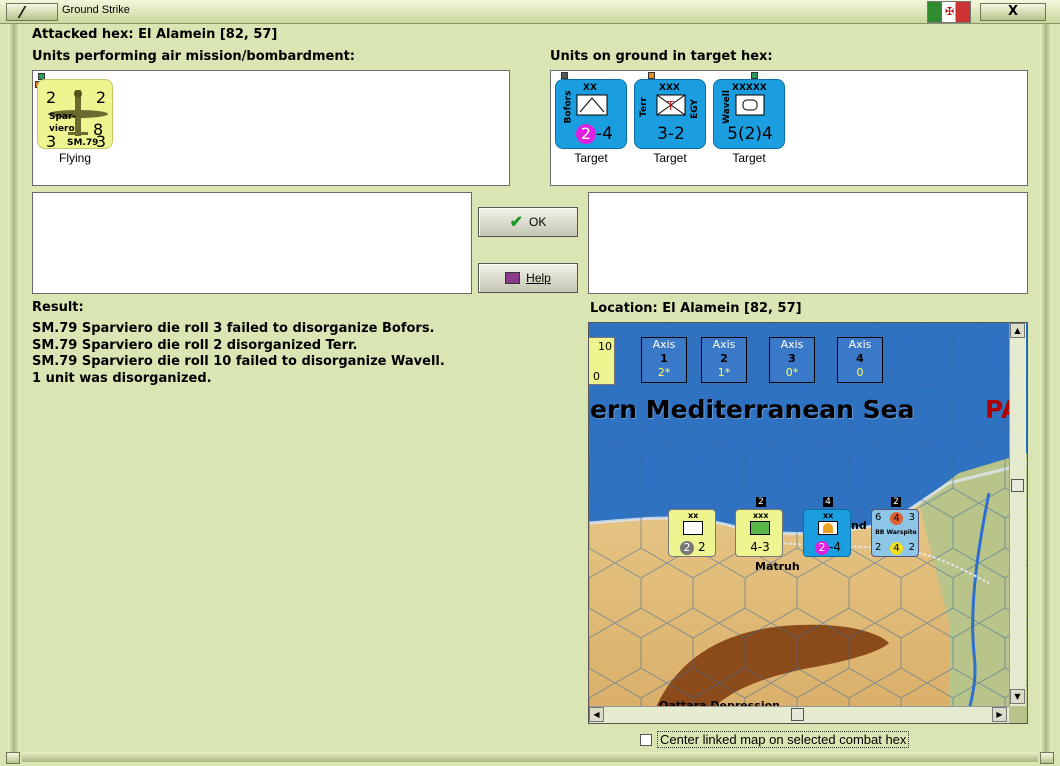 The height and width of the screenshot is (766, 1060). Describe the element at coordinates (14, 388) in the screenshot. I see `frame-left` at that location.